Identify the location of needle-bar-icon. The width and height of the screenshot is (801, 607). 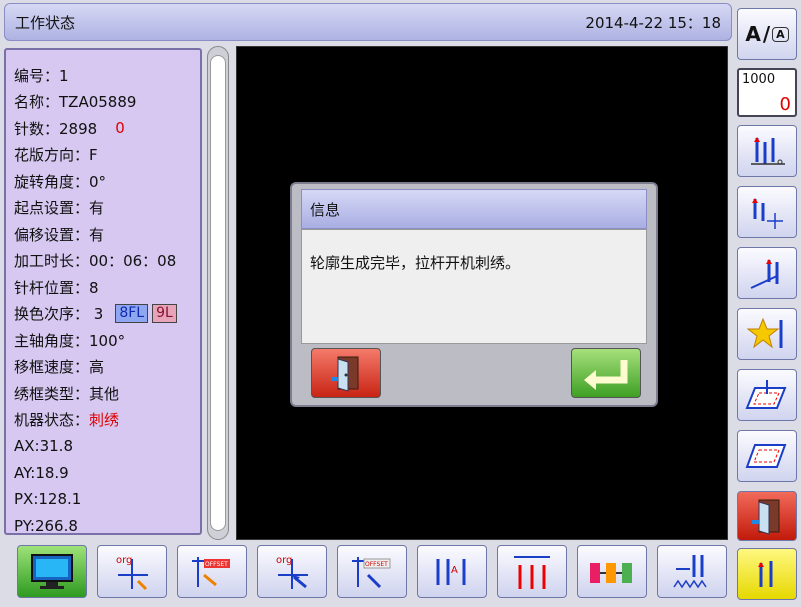
(768, 151).